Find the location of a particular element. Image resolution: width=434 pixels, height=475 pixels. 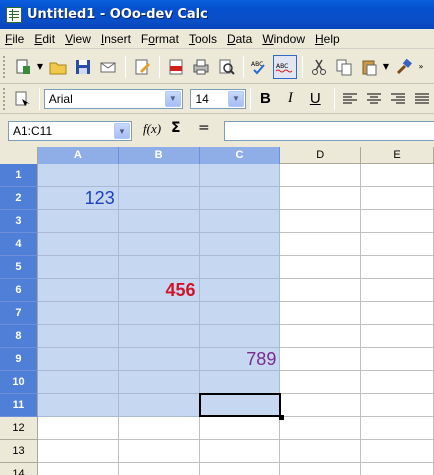

row-header: 1 is located at coordinates (19, 175).